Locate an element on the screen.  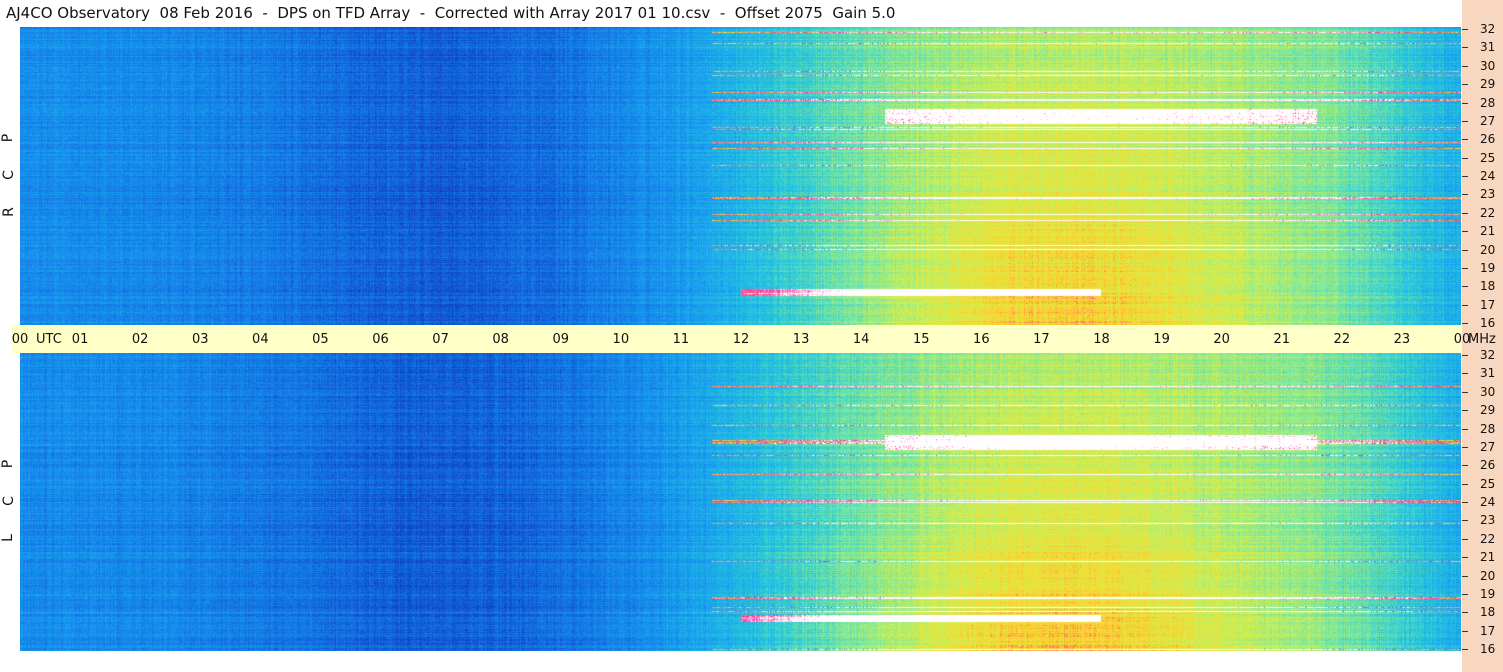
time-tick-label: 12 is located at coordinates (741, 339).